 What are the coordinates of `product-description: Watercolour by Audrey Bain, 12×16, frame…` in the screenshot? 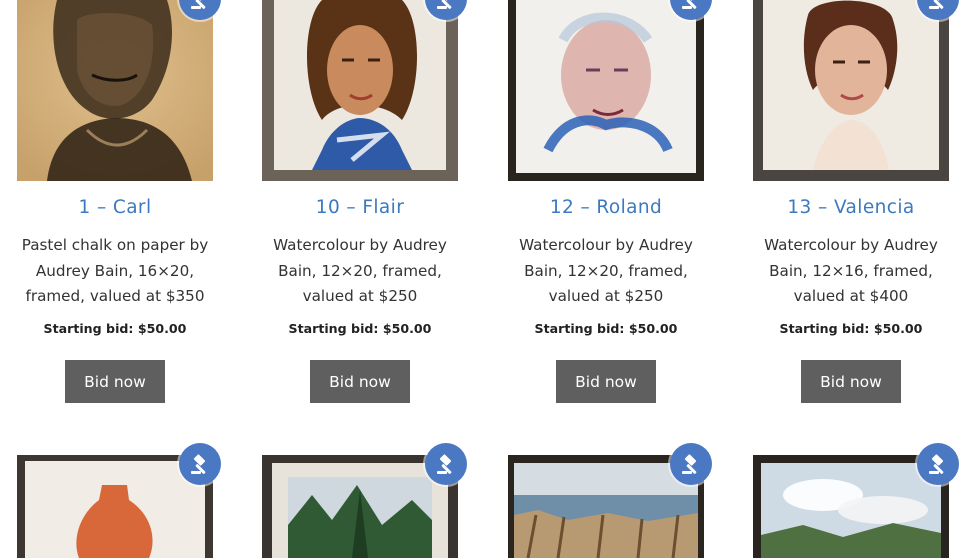 It's located at (851, 271).